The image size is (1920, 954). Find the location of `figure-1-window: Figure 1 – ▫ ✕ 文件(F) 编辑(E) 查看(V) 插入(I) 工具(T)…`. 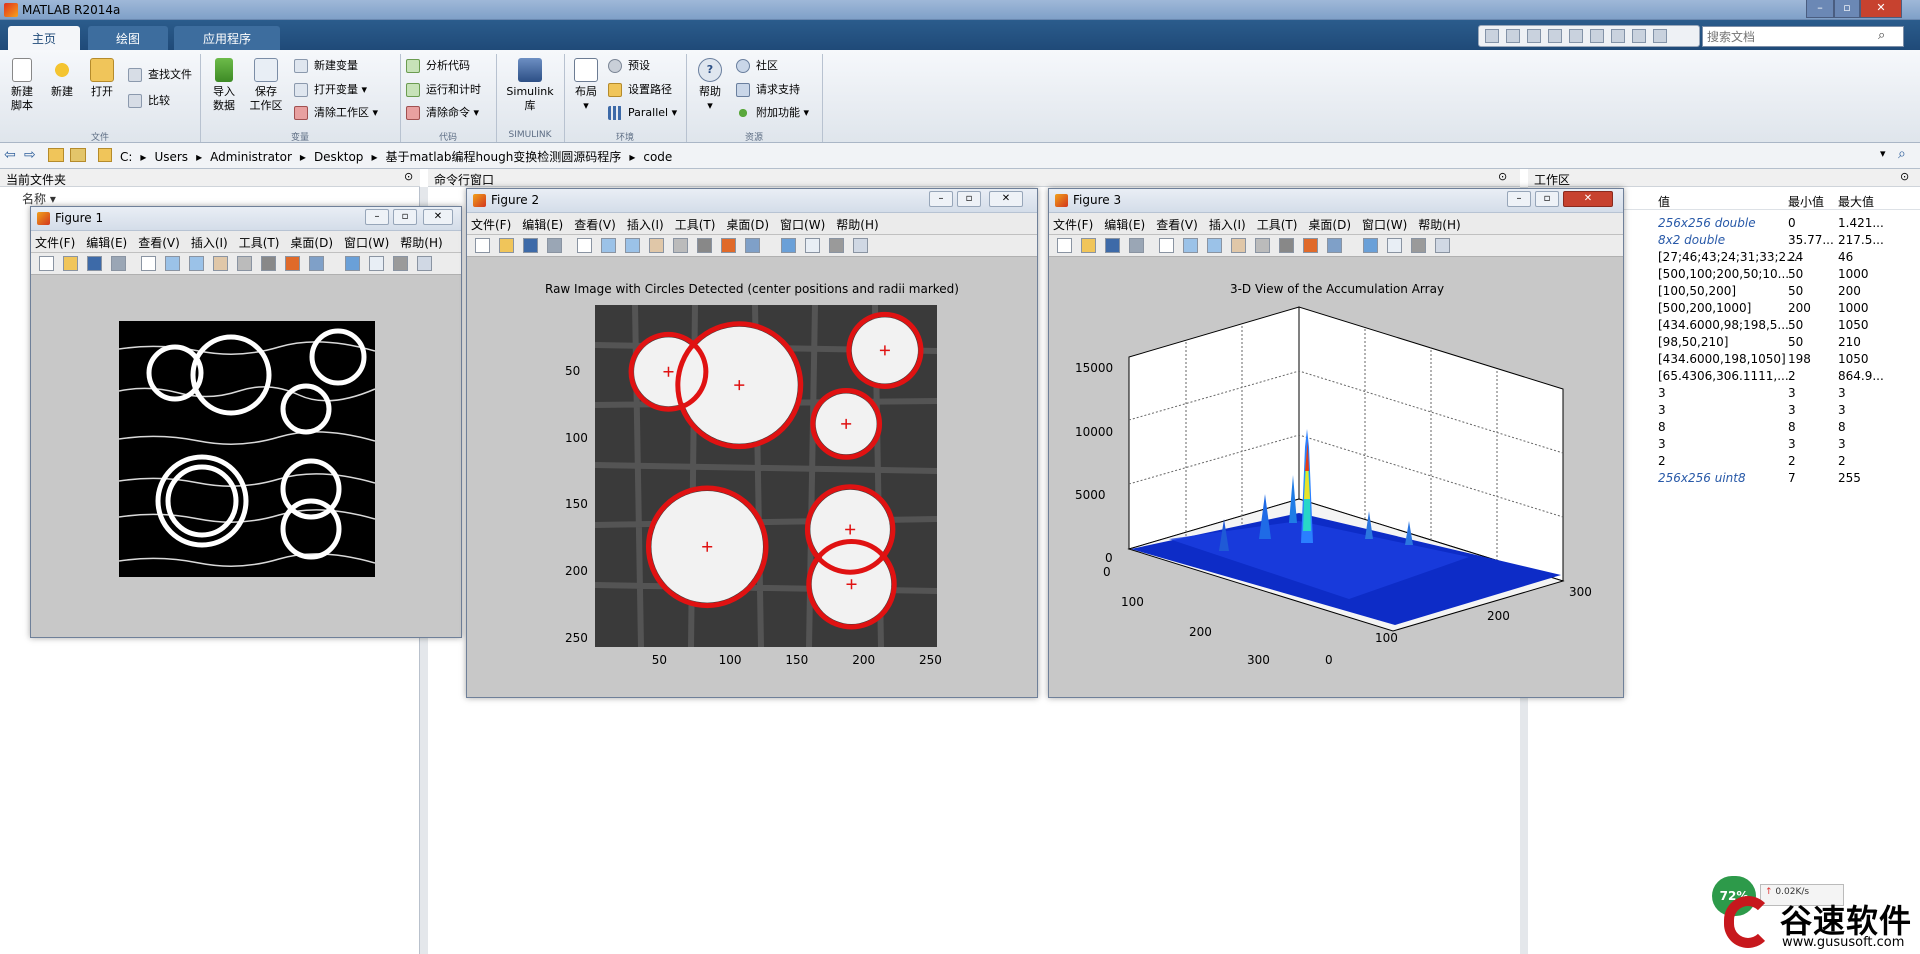

figure-1-window: Figure 1 – ▫ ✕ 文件(F) 编辑(E) 查看(V) 插入(I) 工具(T)… is located at coordinates (246, 422).